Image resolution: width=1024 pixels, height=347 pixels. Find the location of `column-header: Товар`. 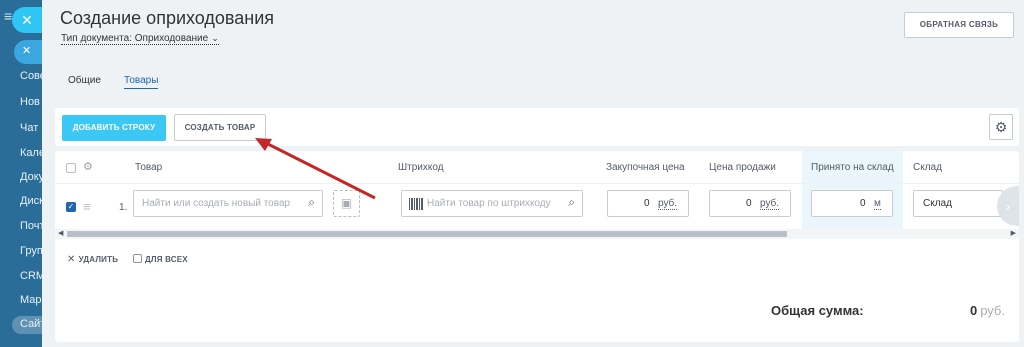

column-header: Товар is located at coordinates (149, 167).